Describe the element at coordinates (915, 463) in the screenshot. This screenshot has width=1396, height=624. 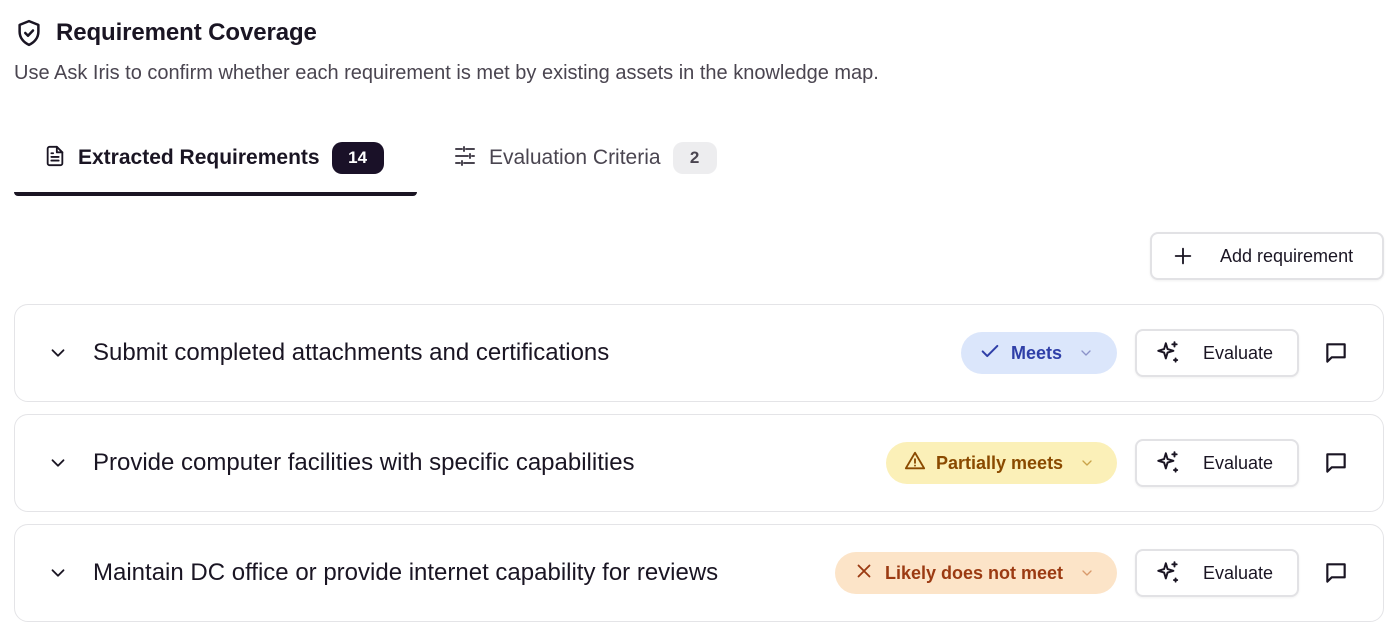
I see `warning-icon` at that location.